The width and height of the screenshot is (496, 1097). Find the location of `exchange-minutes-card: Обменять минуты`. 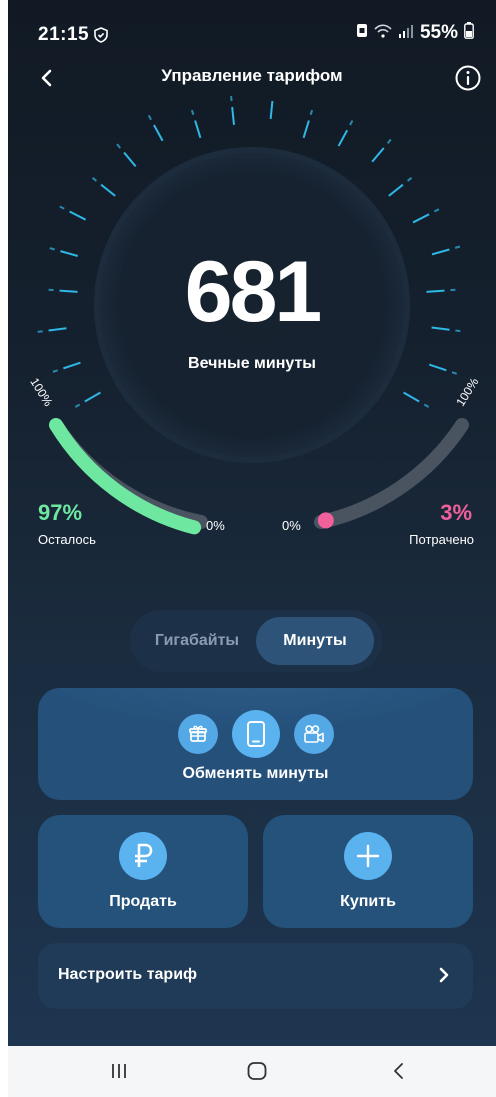

exchange-minutes-card: Обменять минуты is located at coordinates (255, 744).